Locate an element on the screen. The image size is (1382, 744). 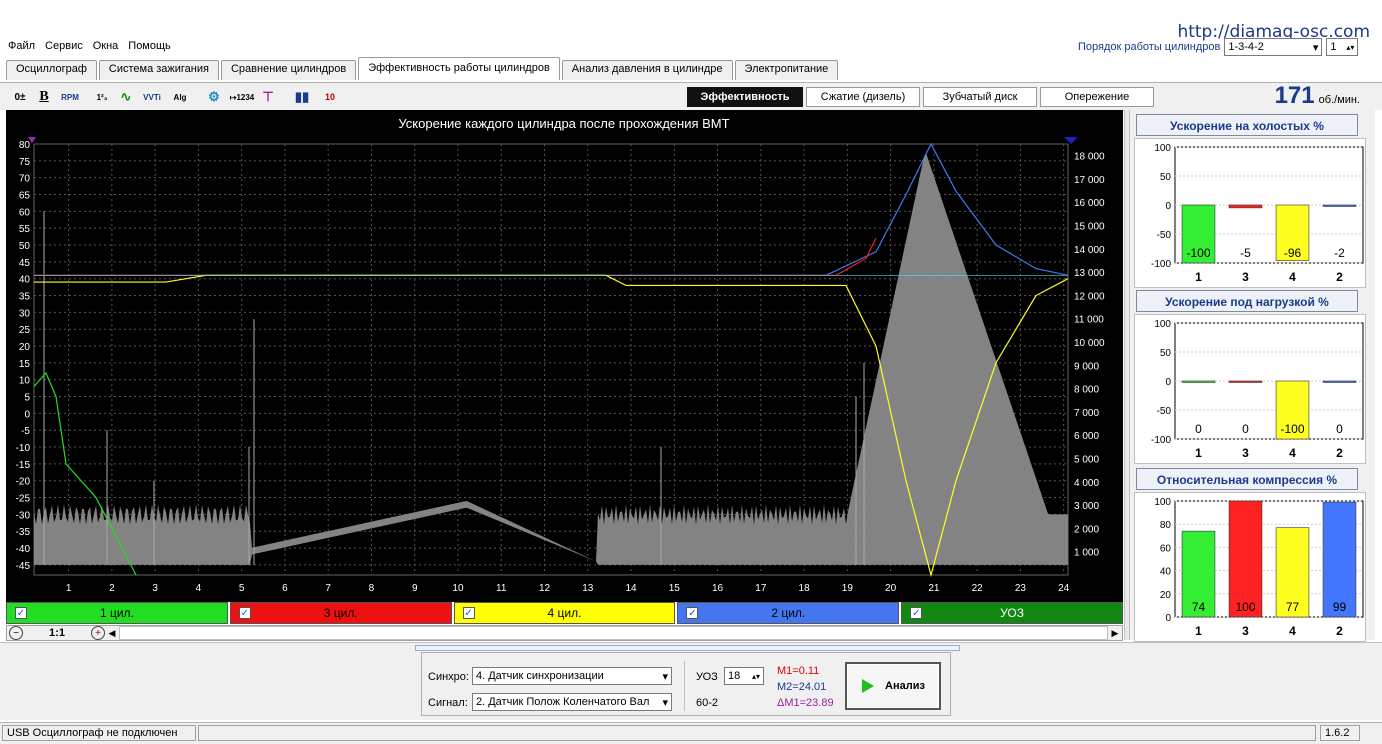
bars-icon: ▮▮ is located at coordinates (302, 97).